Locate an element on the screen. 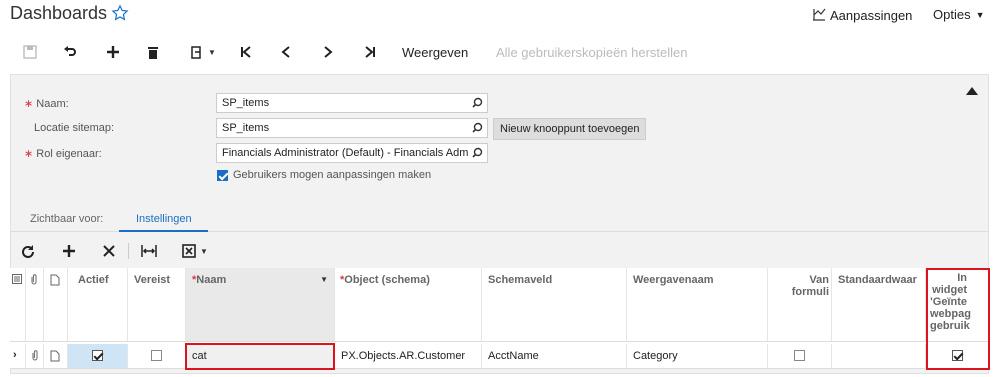  new-node-button: Nieuw knooppunt toevoegen is located at coordinates (570, 129).